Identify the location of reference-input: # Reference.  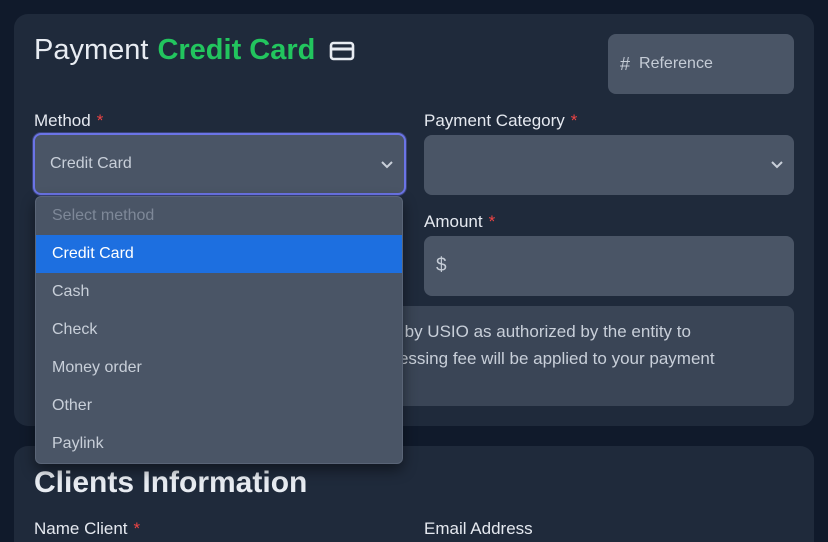
(701, 64).